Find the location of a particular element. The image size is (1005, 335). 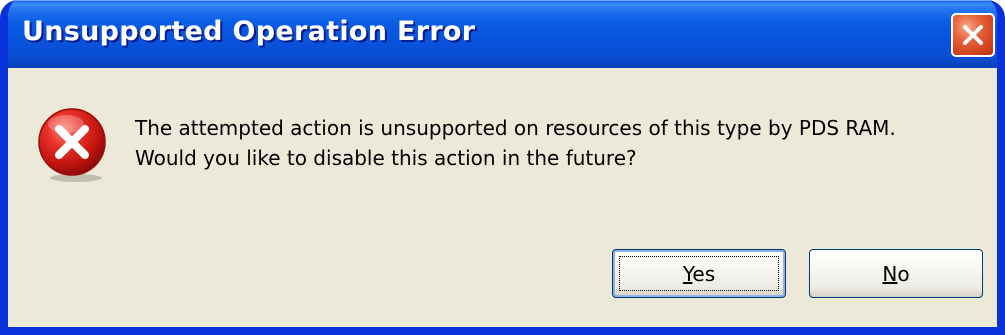

close-icon is located at coordinates (973, 35).